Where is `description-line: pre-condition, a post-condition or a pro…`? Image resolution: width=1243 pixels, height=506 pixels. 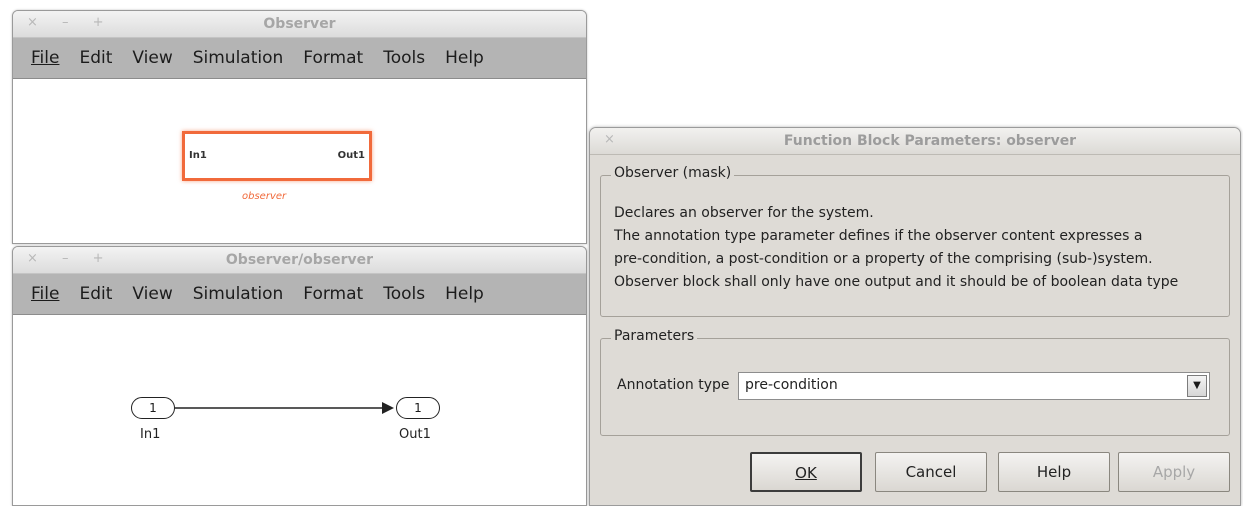 description-line: pre-condition, a post-condition or a pro… is located at coordinates (883, 259).